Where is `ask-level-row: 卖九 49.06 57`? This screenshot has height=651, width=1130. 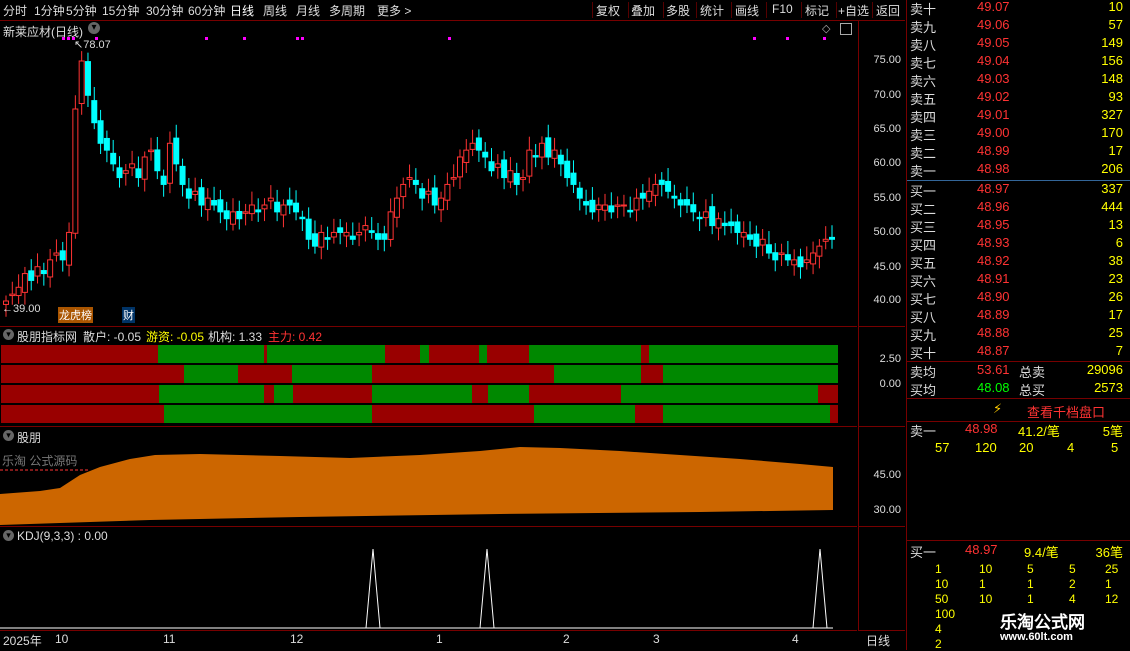 ask-level-row: 卖九 49.06 57 is located at coordinates (1017, 26).